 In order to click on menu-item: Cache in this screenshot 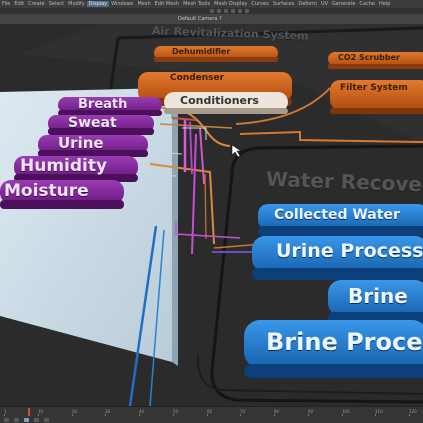, I will do `click(367, 4)`.